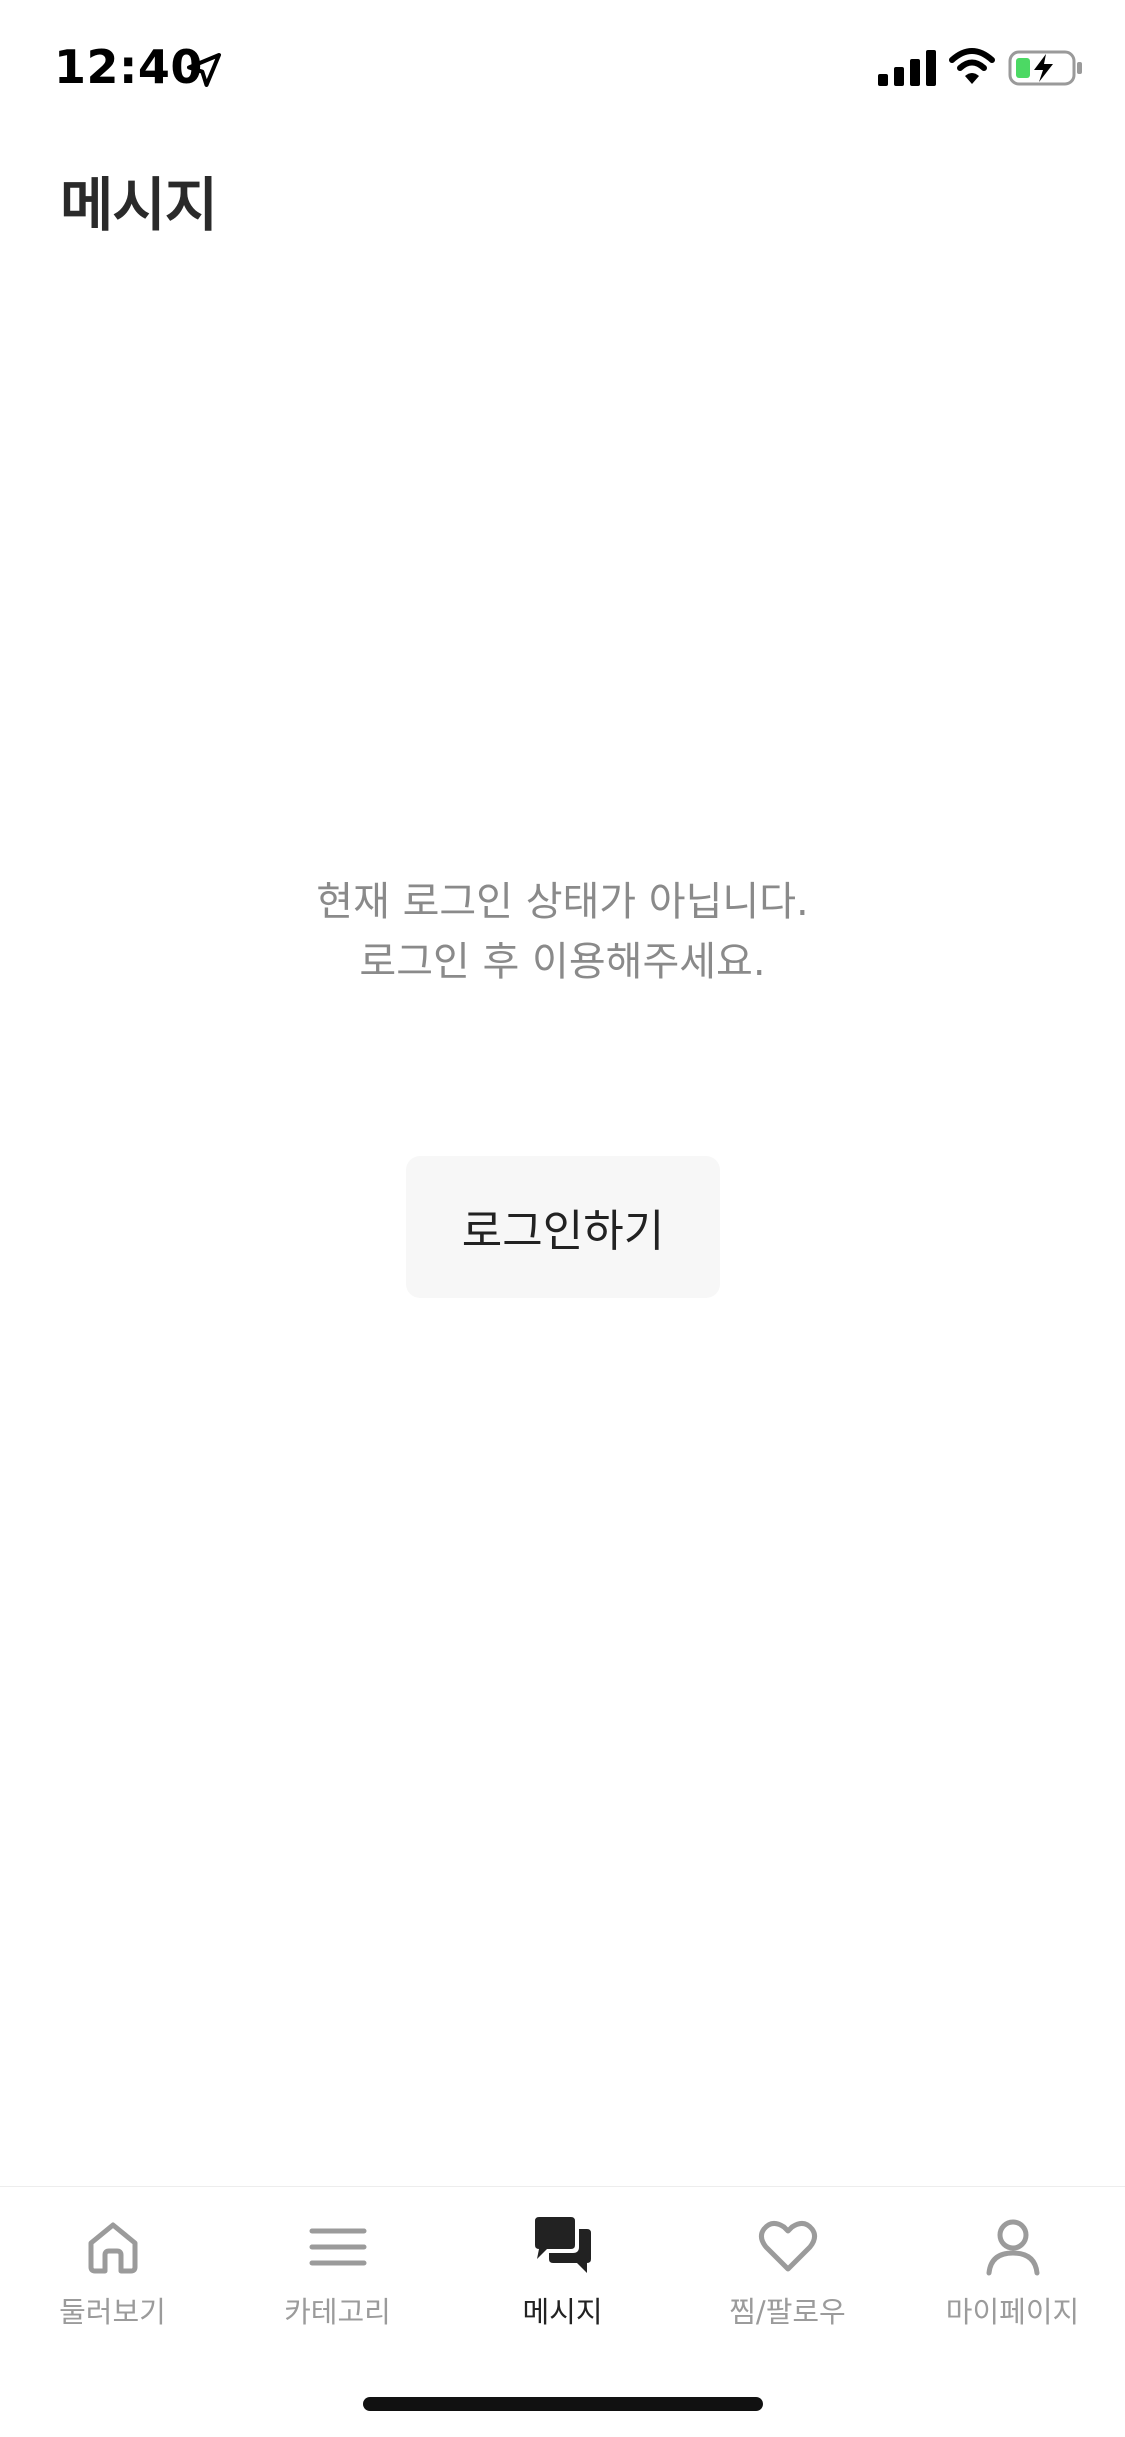 Image resolution: width=1125 pixels, height=2437 pixels. I want to click on status-bar: 12:40, so click(562, 66).